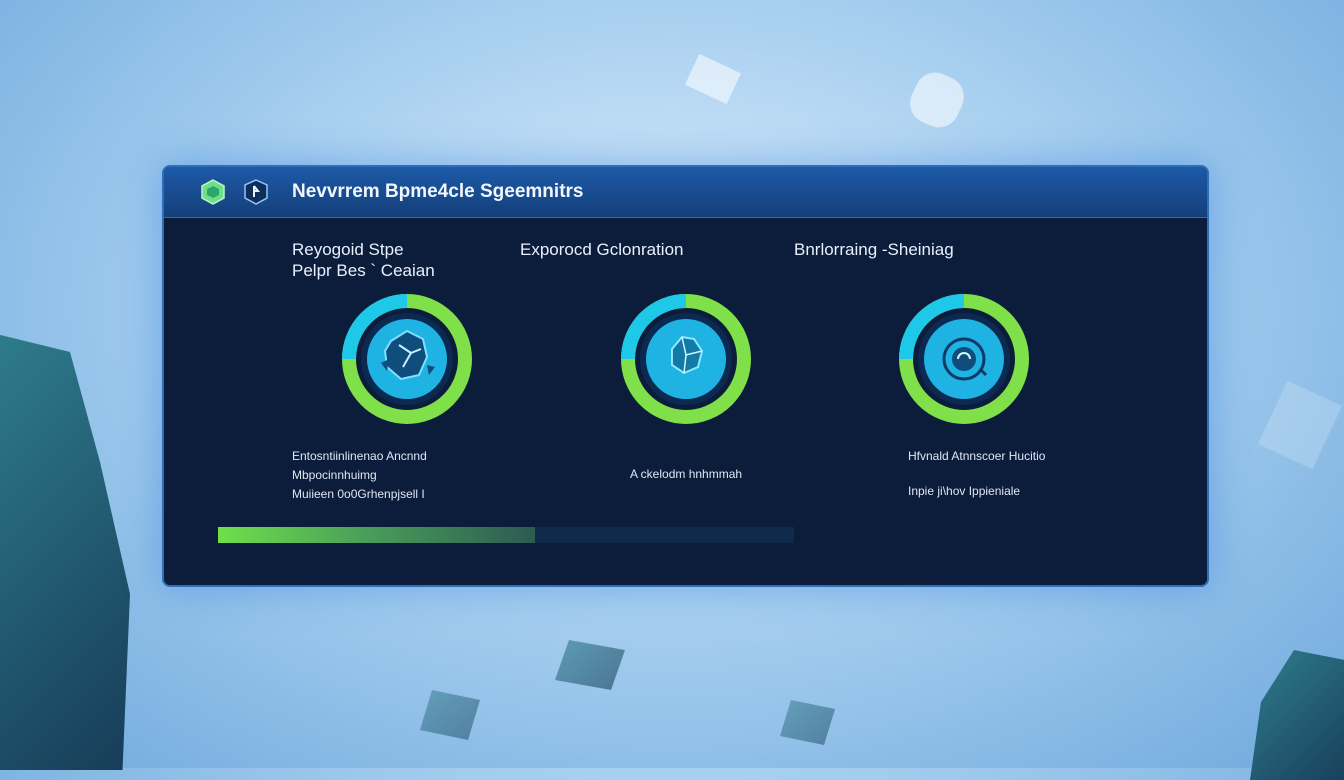  What do you see at coordinates (977, 456) in the screenshot?
I see `description-line: Hfvnald Atnnscoer Hucitio` at bounding box center [977, 456].